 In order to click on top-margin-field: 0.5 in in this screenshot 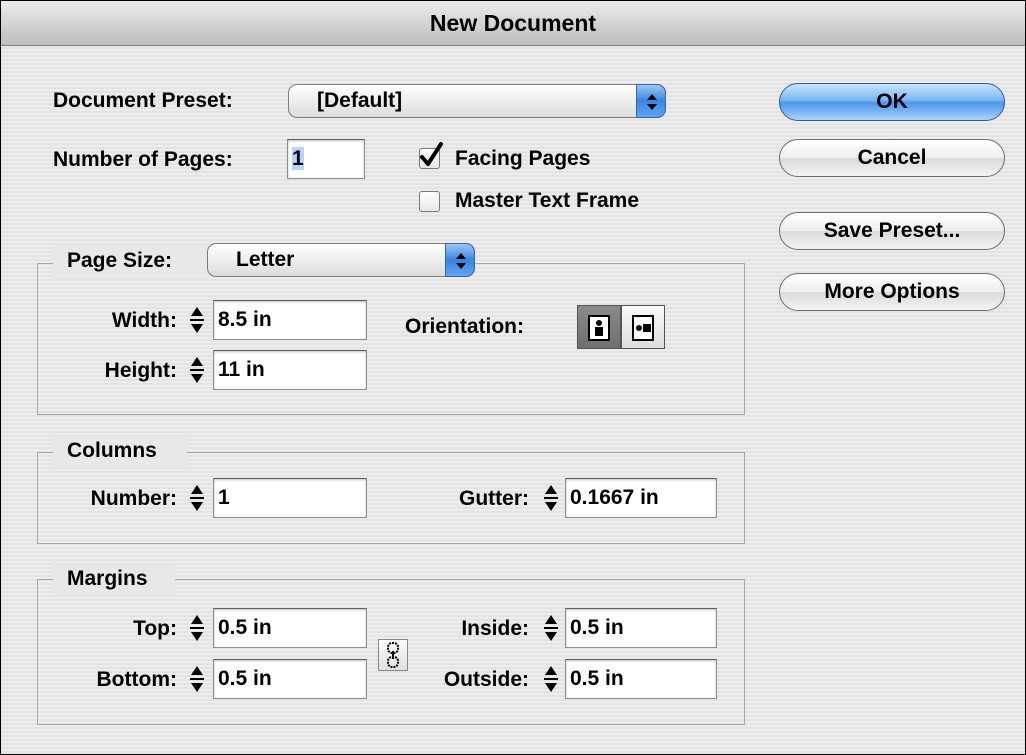, I will do `click(290, 628)`.